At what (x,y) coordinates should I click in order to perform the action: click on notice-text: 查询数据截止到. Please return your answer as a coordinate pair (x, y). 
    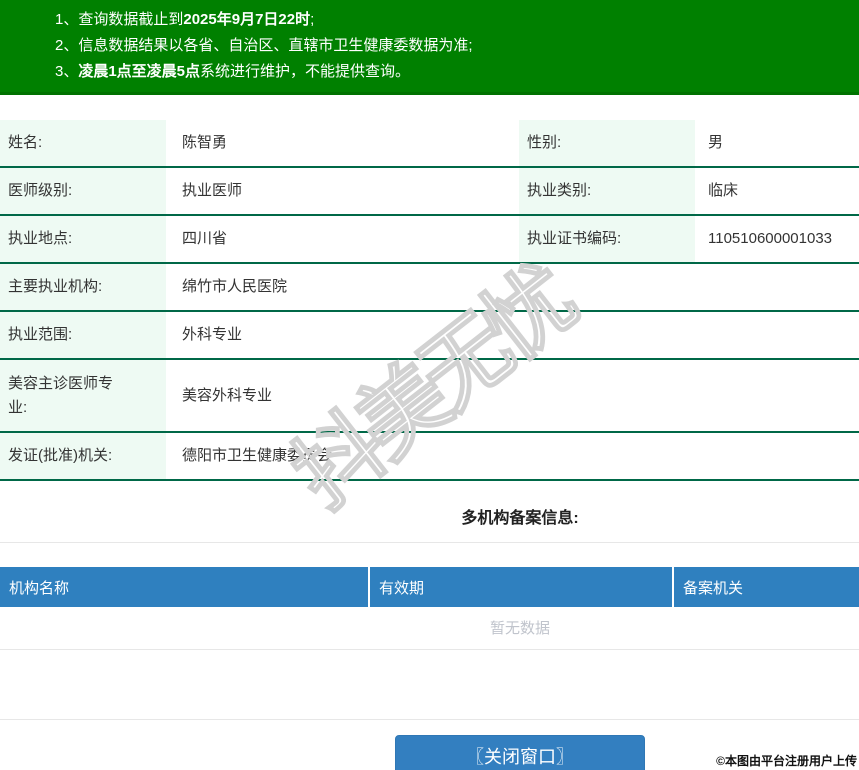
    Looking at the image, I should click on (131, 19).